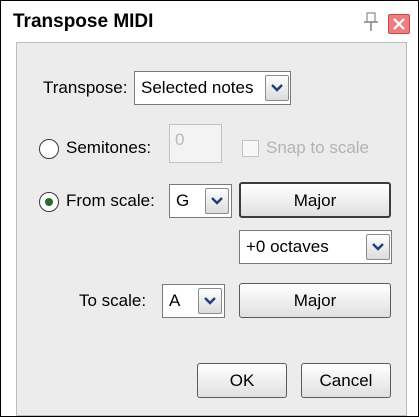 This screenshot has height=417, width=419. What do you see at coordinates (85, 87) in the screenshot?
I see `transpose-label: Transpose:` at bounding box center [85, 87].